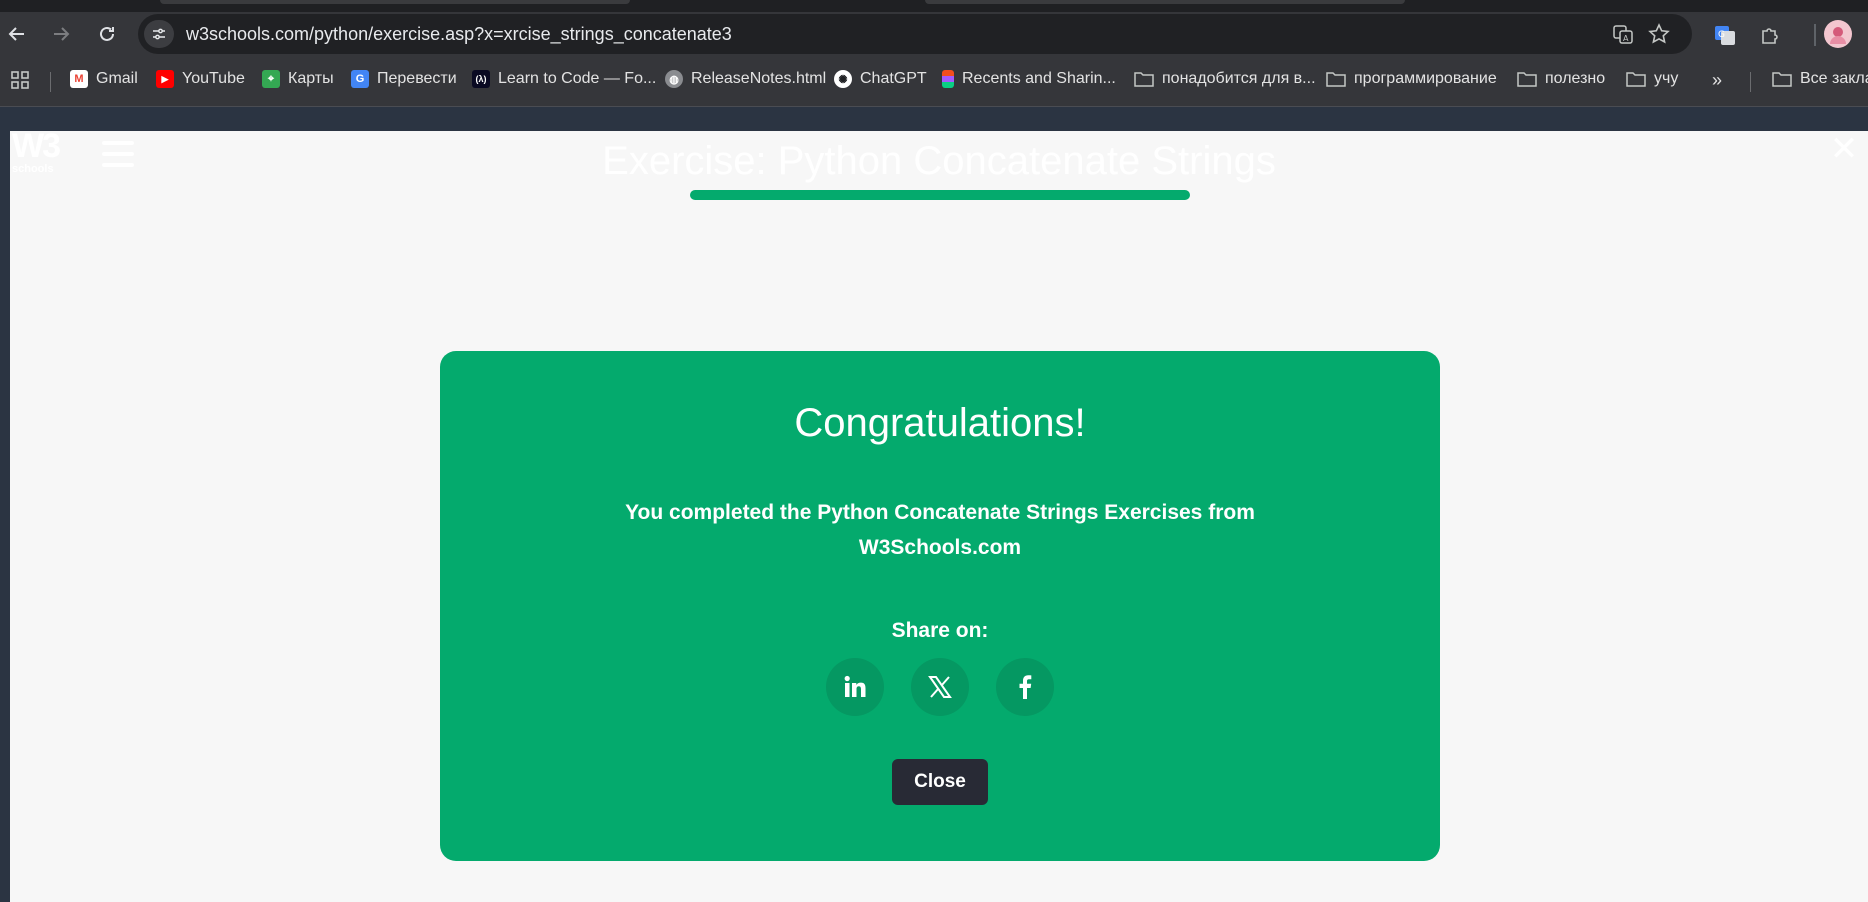 Image resolution: width=1868 pixels, height=902 pixels. I want to click on x-icon, so click(940, 687).